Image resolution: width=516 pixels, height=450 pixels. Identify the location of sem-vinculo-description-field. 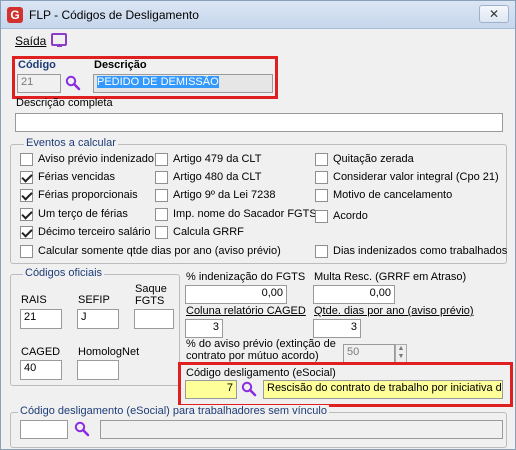
(301, 429).